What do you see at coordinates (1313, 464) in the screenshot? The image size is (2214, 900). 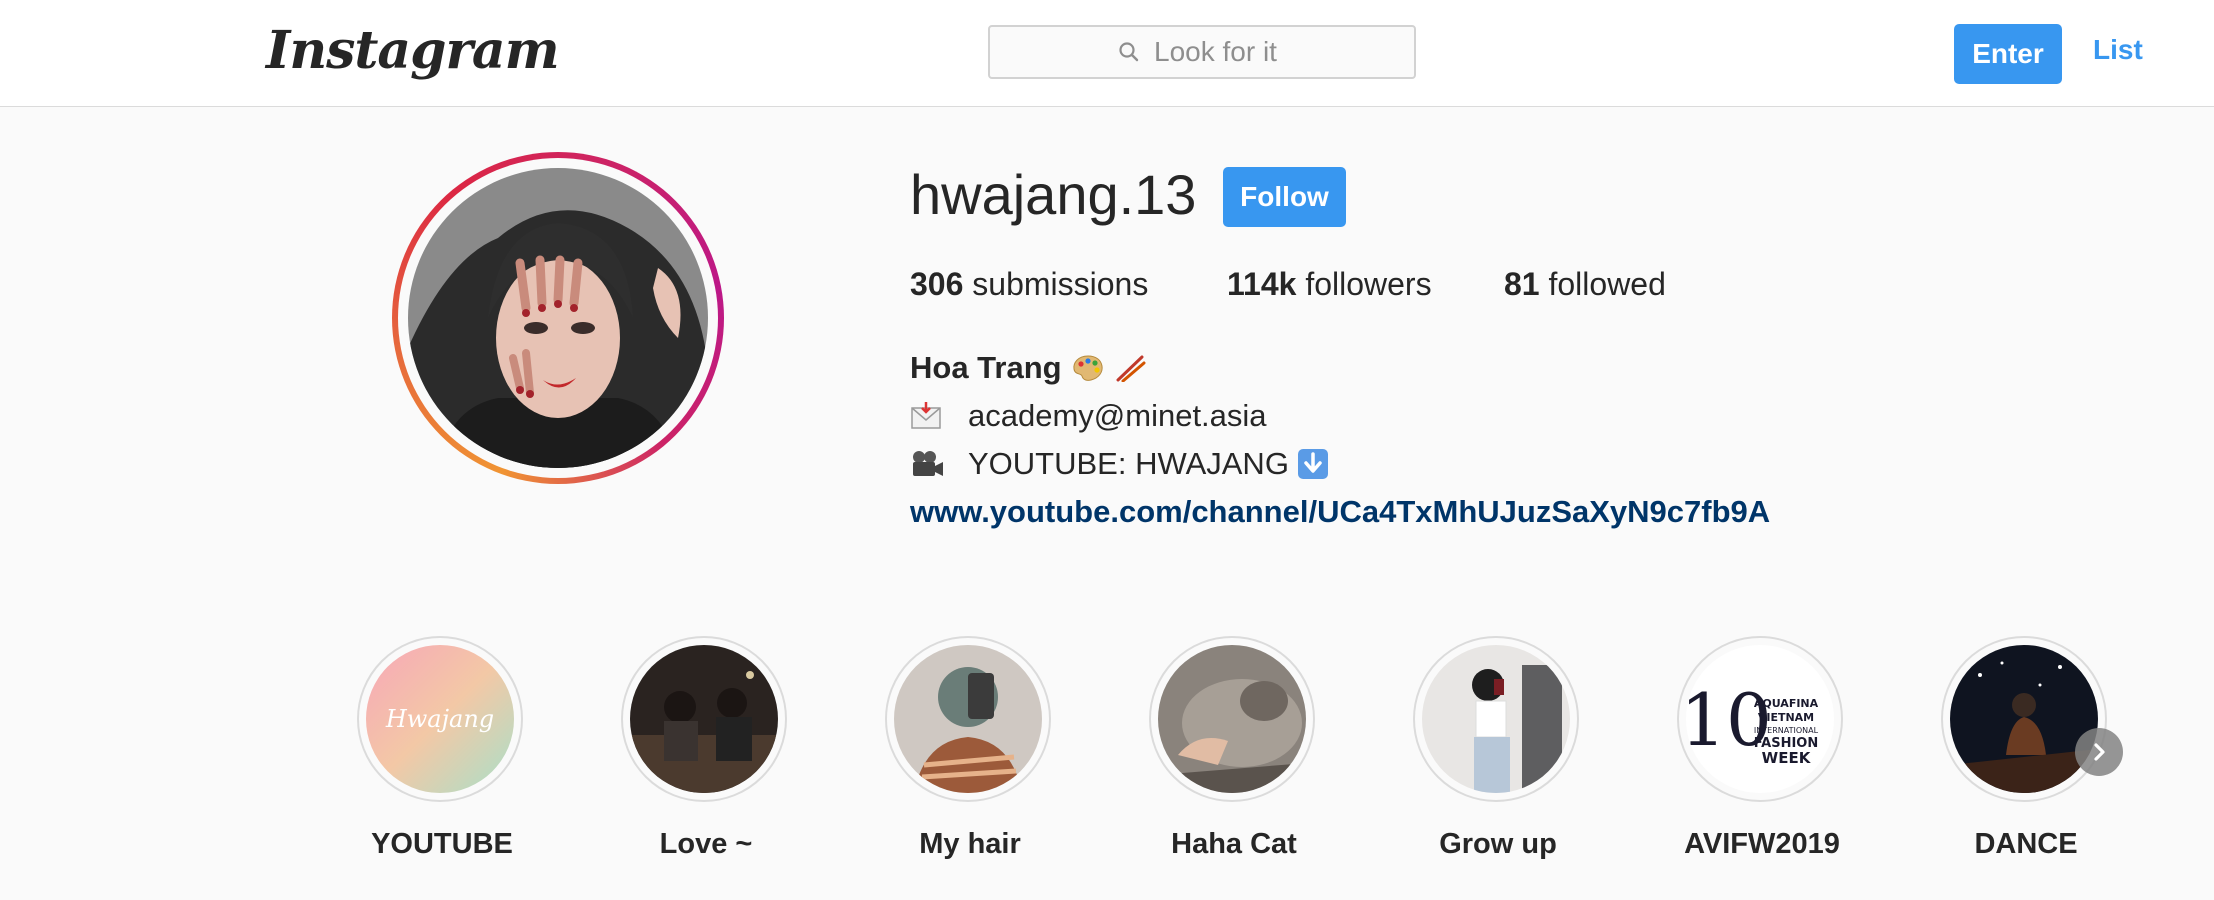 I see `down-arrow-icon` at bounding box center [1313, 464].